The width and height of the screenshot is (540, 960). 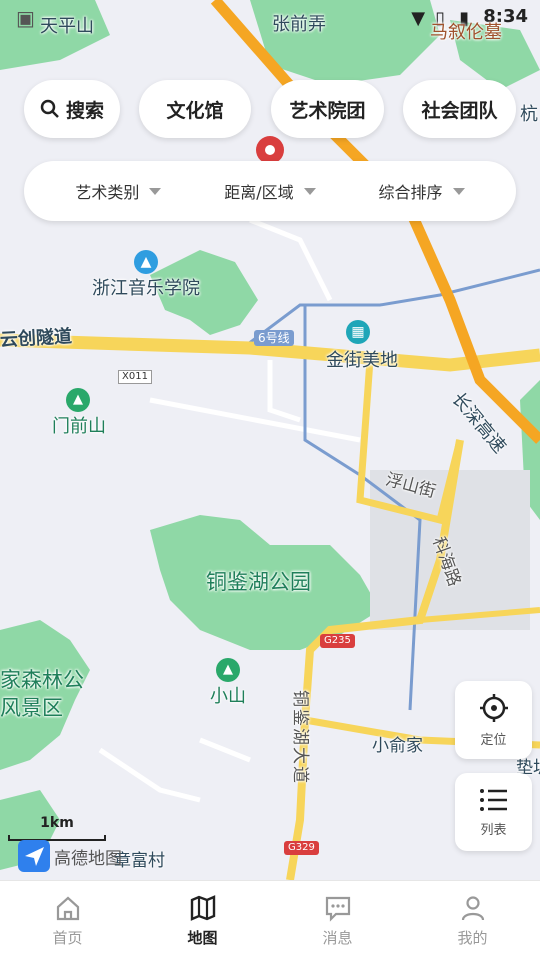 I want to click on message-icon, so click(x=337, y=909).